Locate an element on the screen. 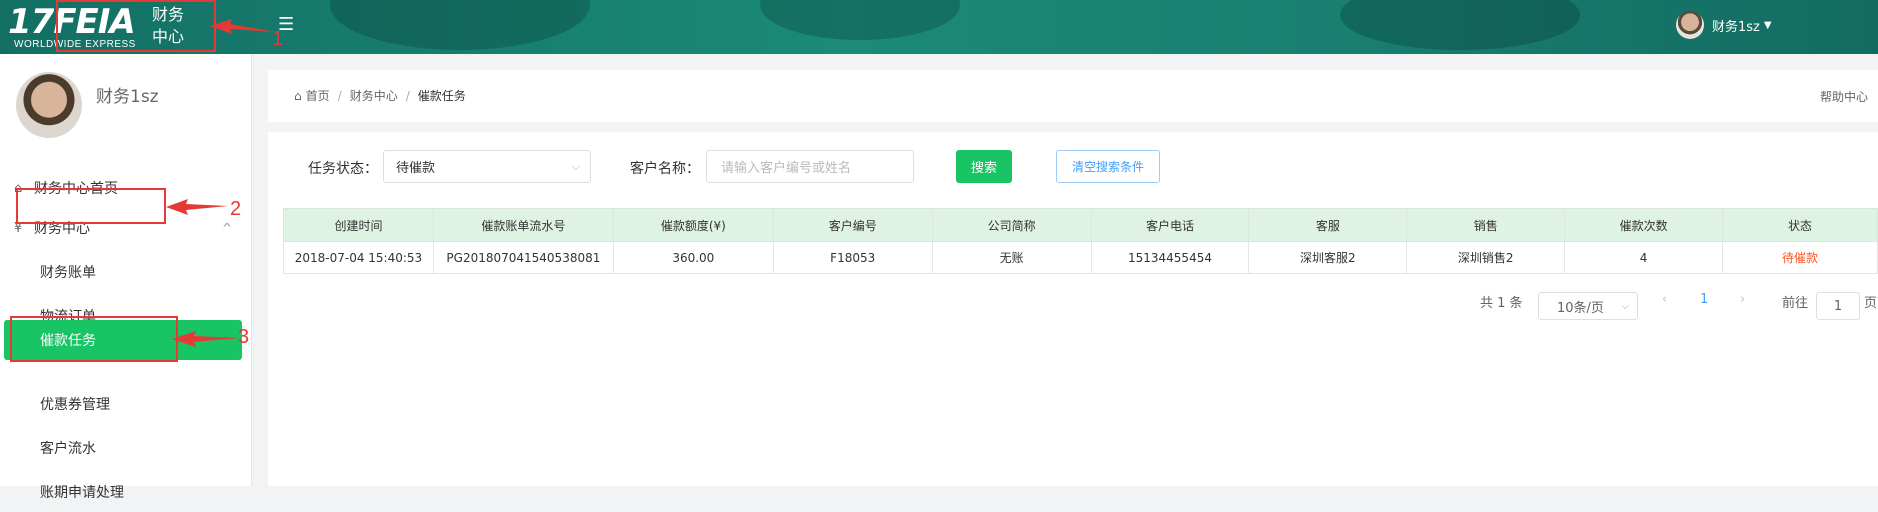  cell-bill-serial: PG201807041540538081 is located at coordinates (523, 257).